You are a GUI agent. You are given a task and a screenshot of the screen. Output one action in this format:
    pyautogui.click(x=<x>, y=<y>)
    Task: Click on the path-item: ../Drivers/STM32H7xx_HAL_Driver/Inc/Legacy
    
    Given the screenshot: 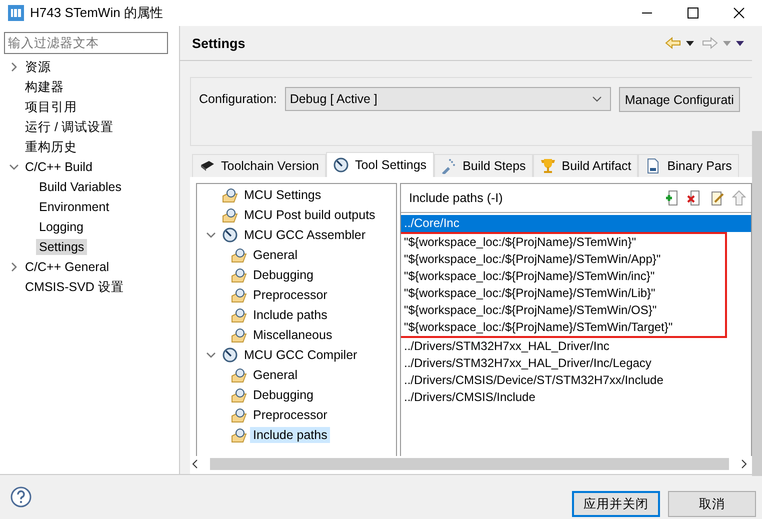 What is the action you would take?
    pyautogui.click(x=576, y=363)
    